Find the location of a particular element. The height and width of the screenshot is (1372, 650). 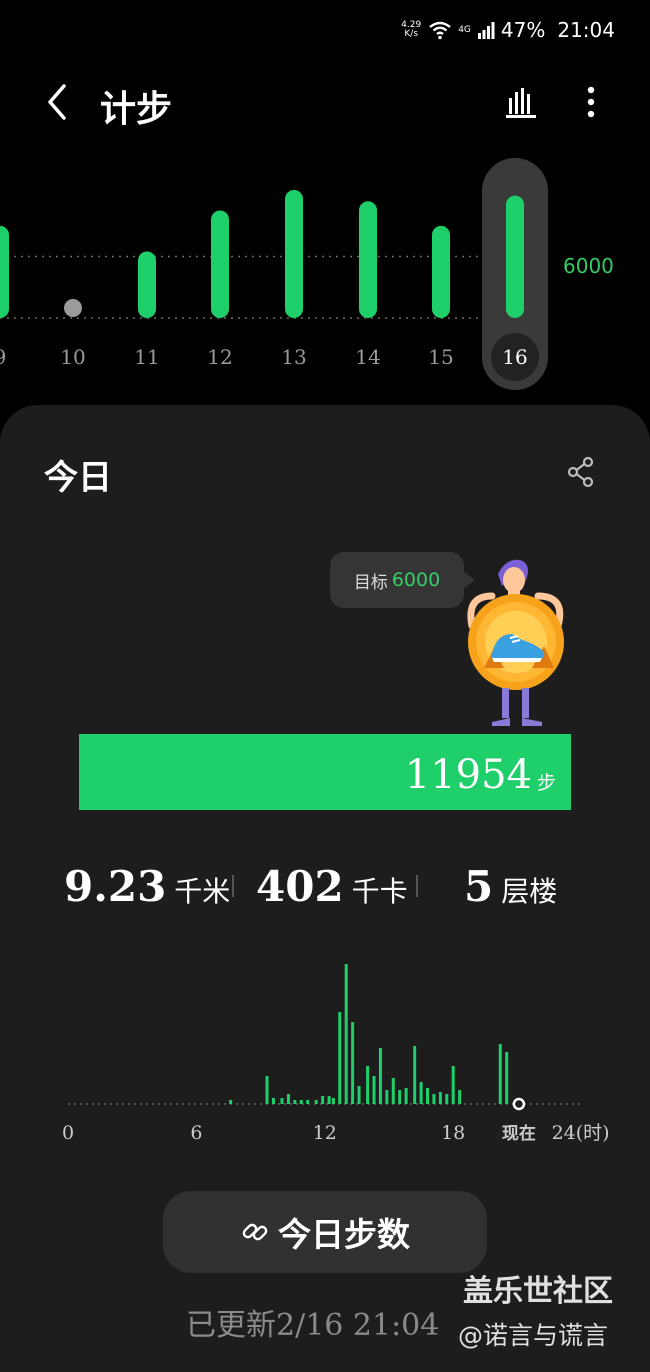

hourly-tick-label: 6 is located at coordinates (196, 1133).